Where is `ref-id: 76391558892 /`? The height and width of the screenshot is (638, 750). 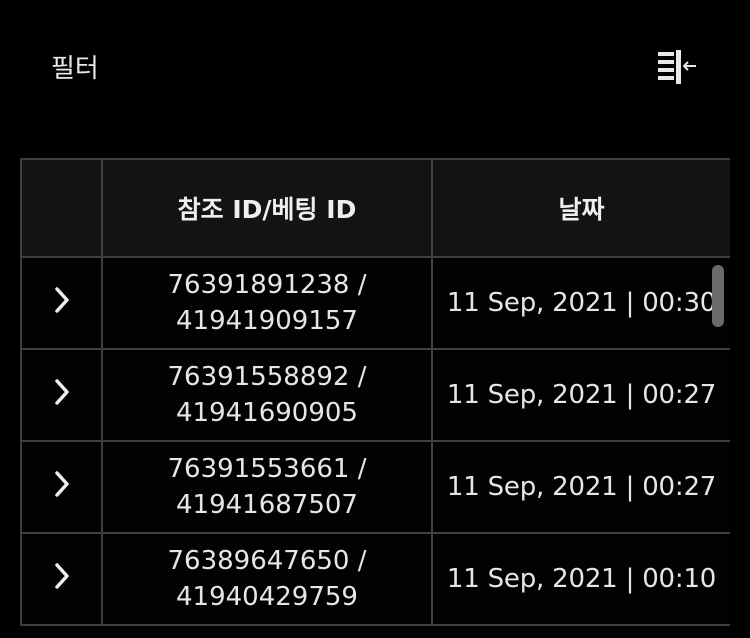 ref-id: 76391558892 / is located at coordinates (267, 377).